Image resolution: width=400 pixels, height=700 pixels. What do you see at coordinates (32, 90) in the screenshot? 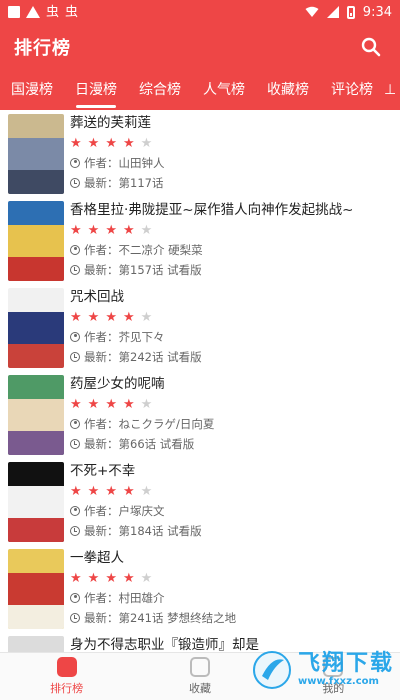
I see `tab-guoman: 国漫榜` at bounding box center [32, 90].